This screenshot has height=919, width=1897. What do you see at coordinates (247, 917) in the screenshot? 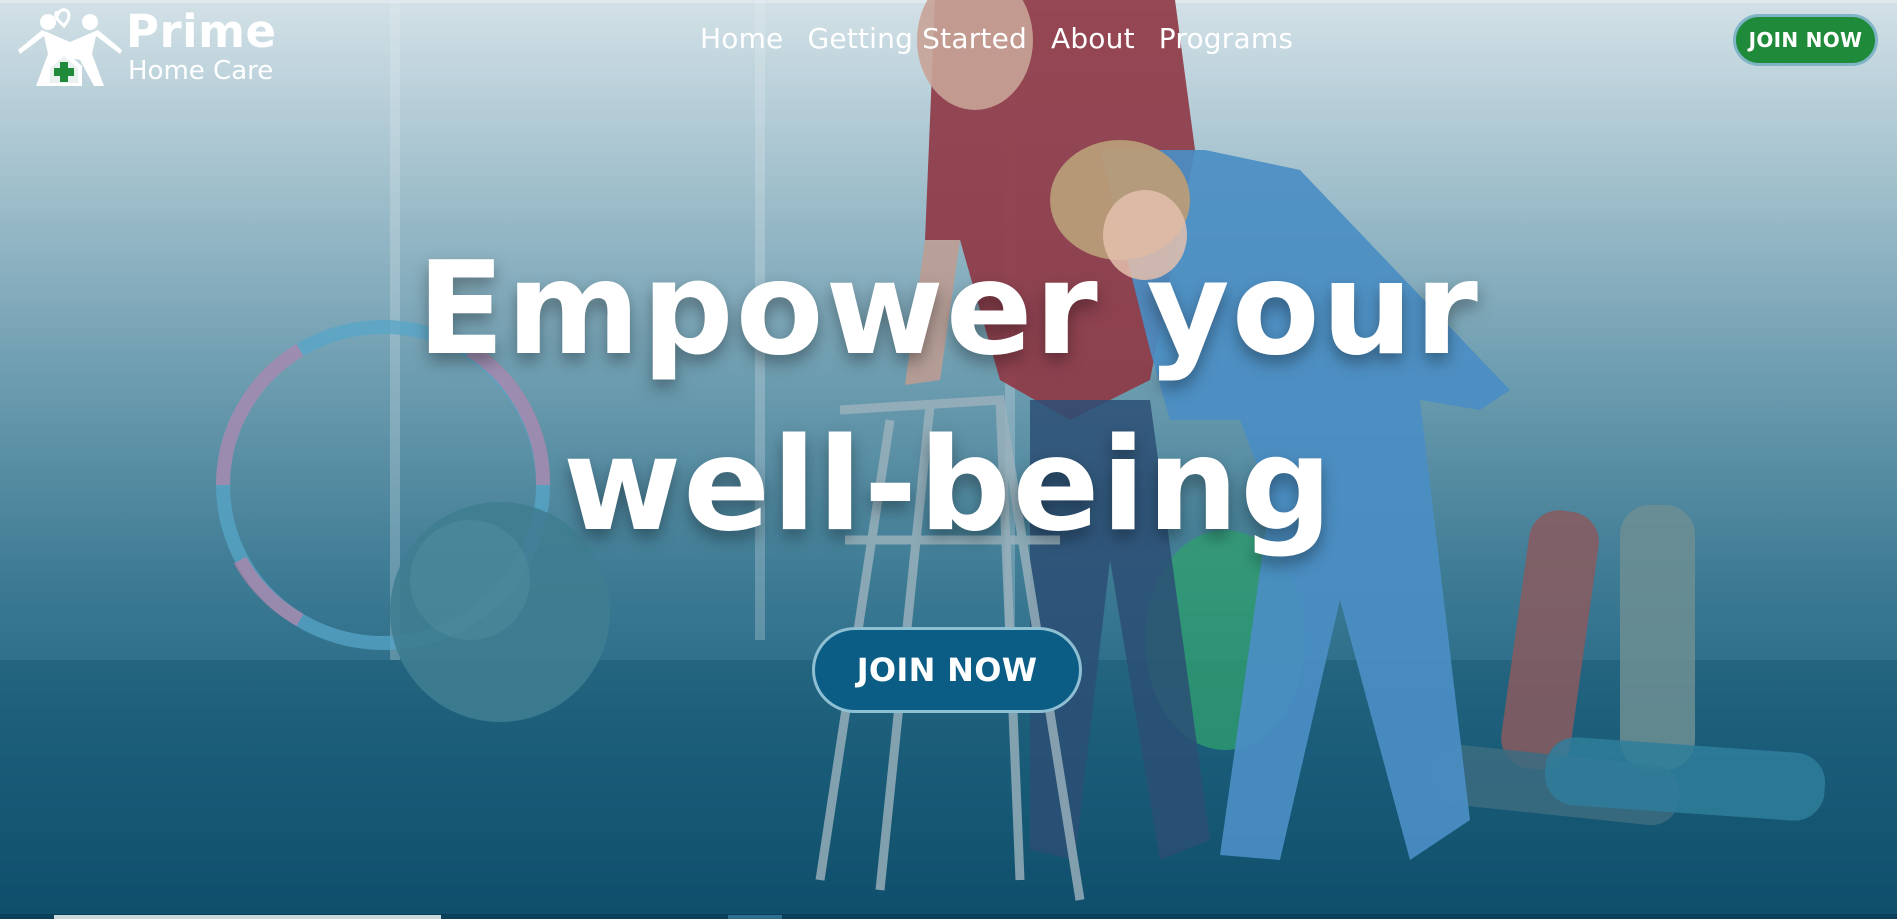
I see `scroll-indicator` at bounding box center [247, 917].